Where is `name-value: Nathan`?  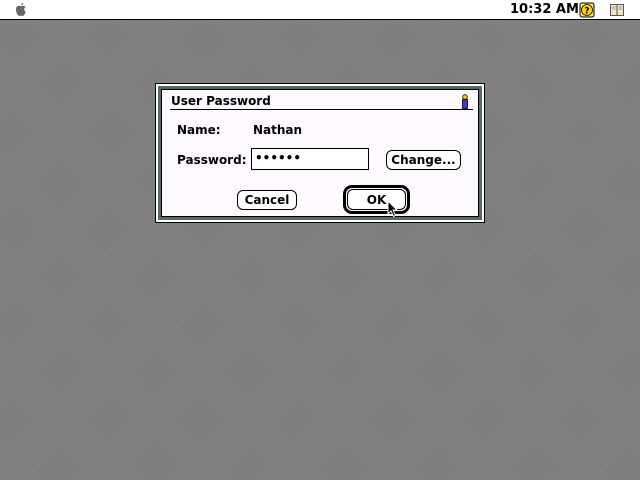 name-value: Nathan is located at coordinates (278, 130).